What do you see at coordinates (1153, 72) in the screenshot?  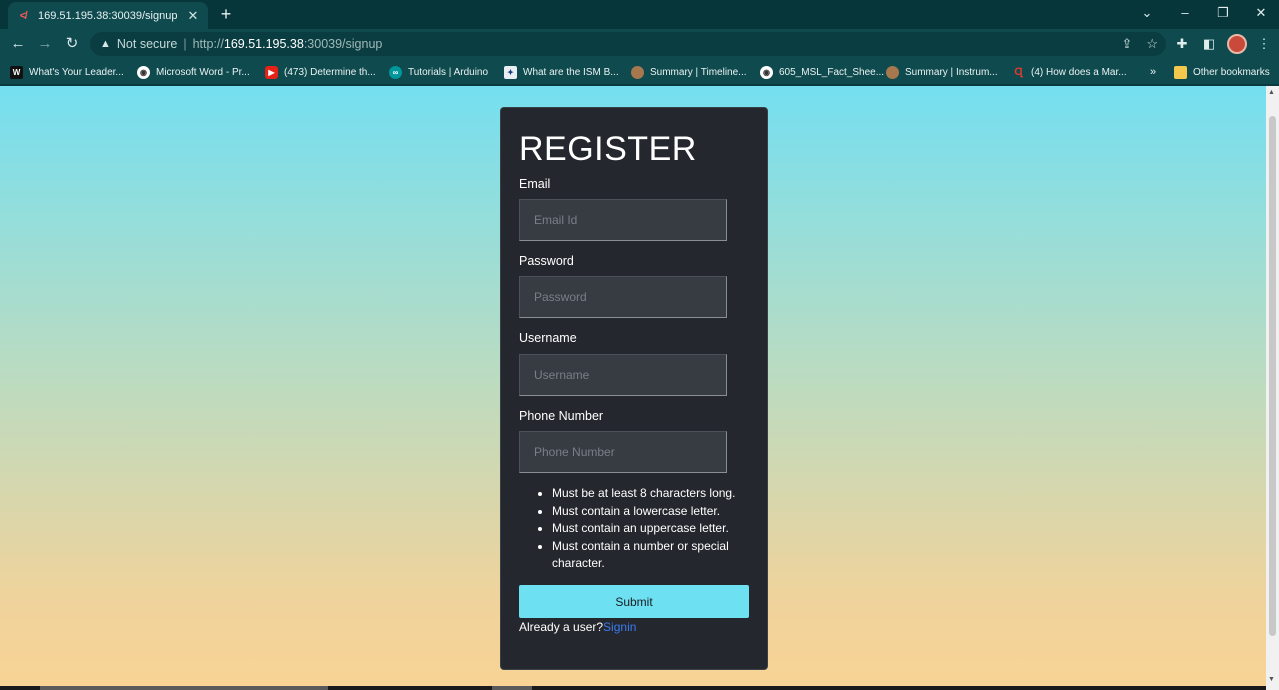 I see `bookmarks-overflow-button: »` at bounding box center [1153, 72].